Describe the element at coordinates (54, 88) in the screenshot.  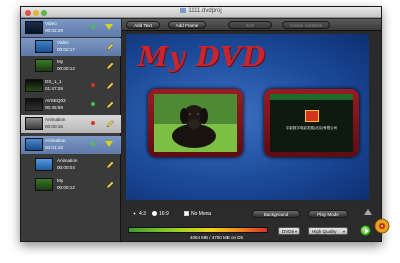
I see `sidebar-item-duration: 01:47:28` at that location.